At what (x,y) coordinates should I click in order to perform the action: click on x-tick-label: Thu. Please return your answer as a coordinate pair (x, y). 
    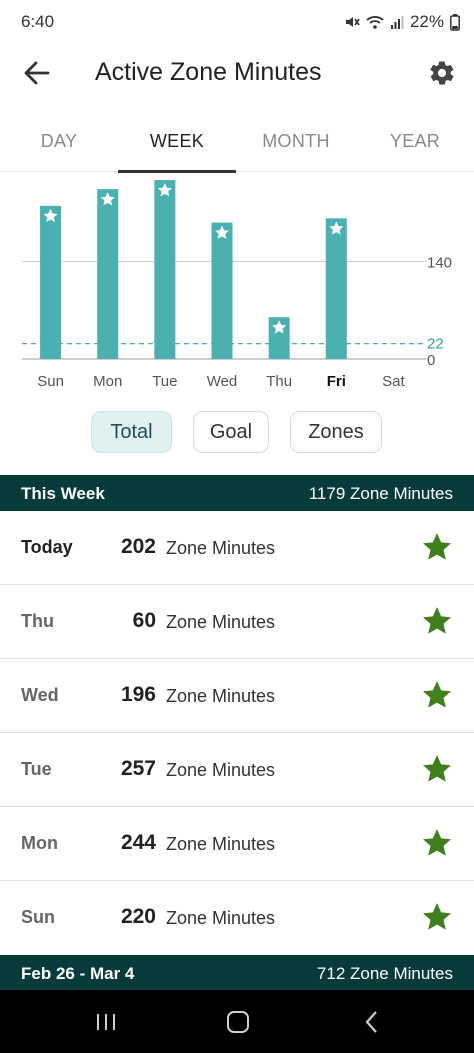
    Looking at the image, I should click on (279, 381).